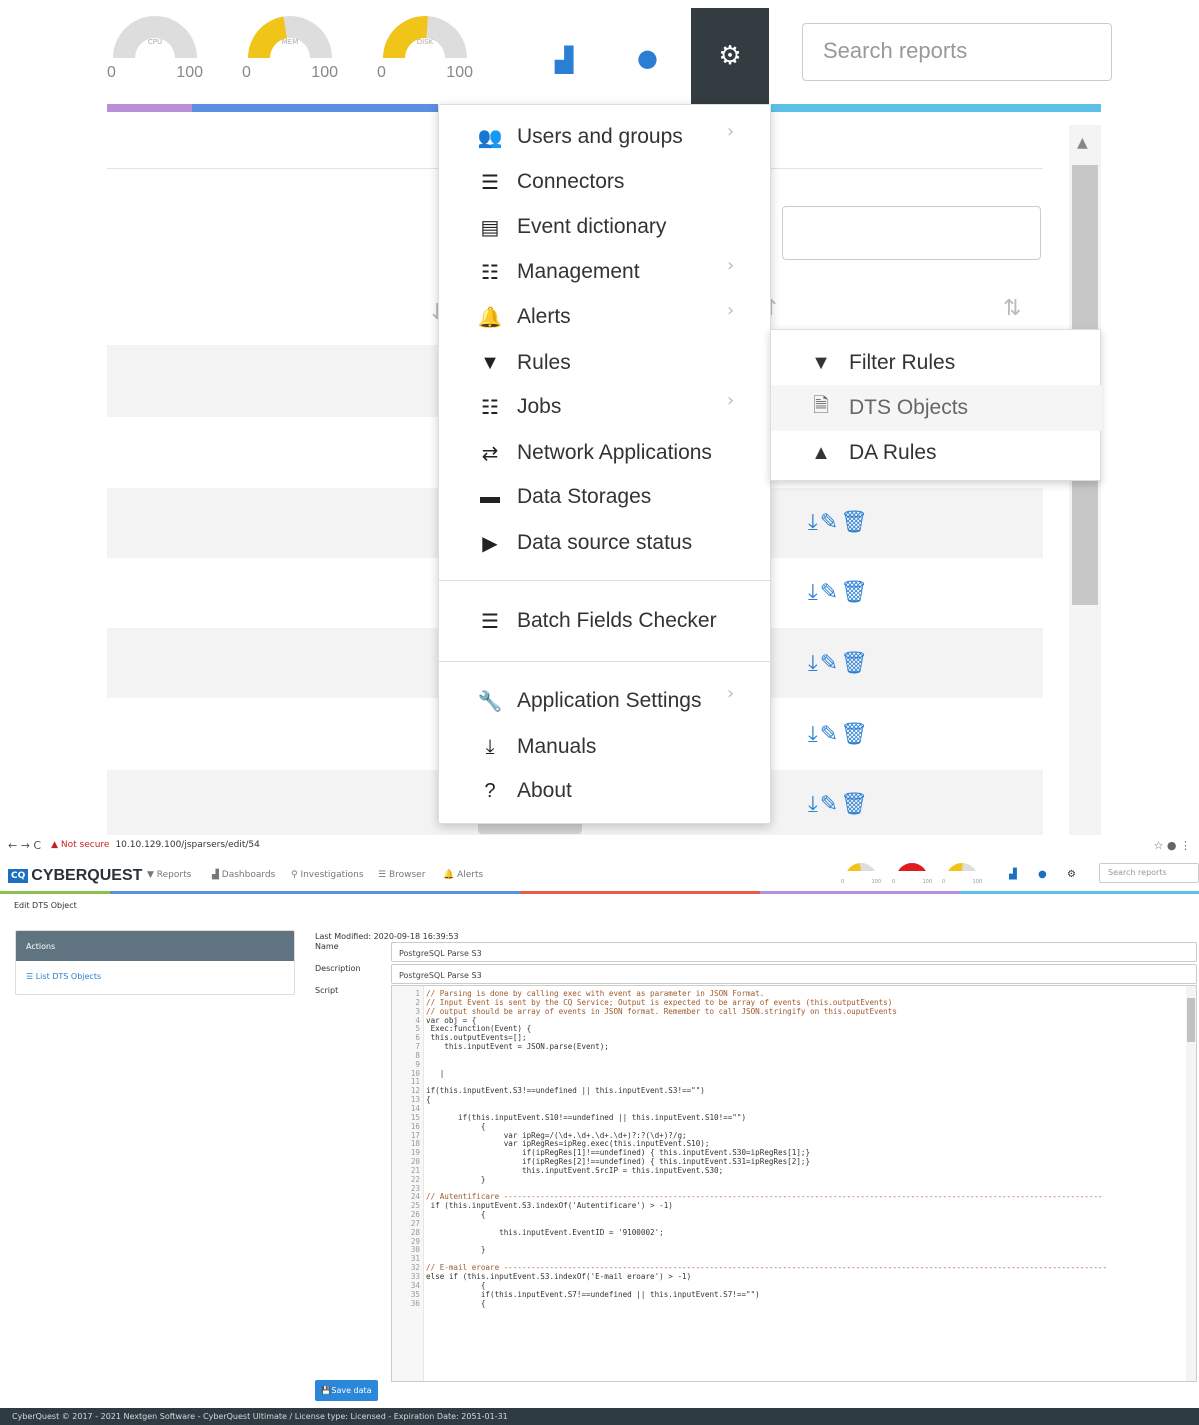  Describe the element at coordinates (490, 317) in the screenshot. I see `bell-icon: 🔔` at that location.